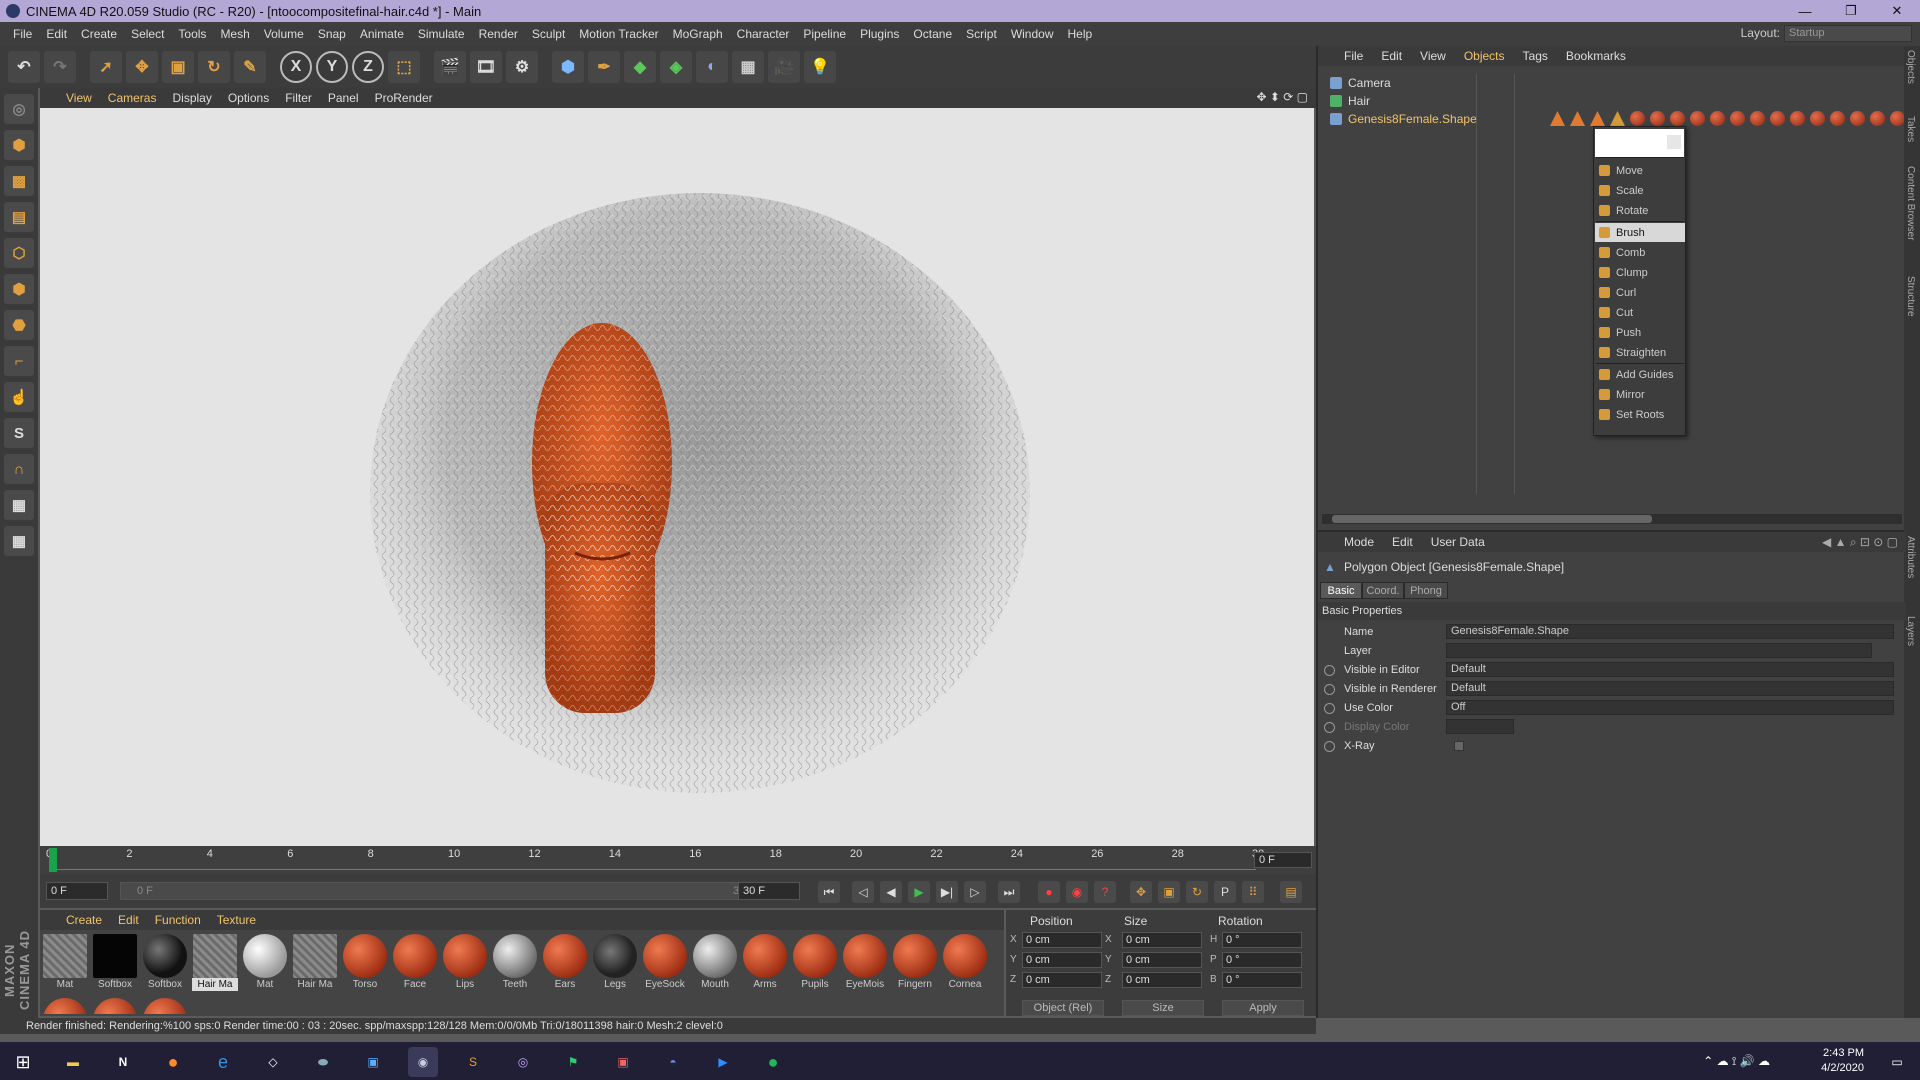 The image size is (1920, 1080). Describe the element at coordinates (192, 34) in the screenshot. I see `menu-tools: Tools` at that location.